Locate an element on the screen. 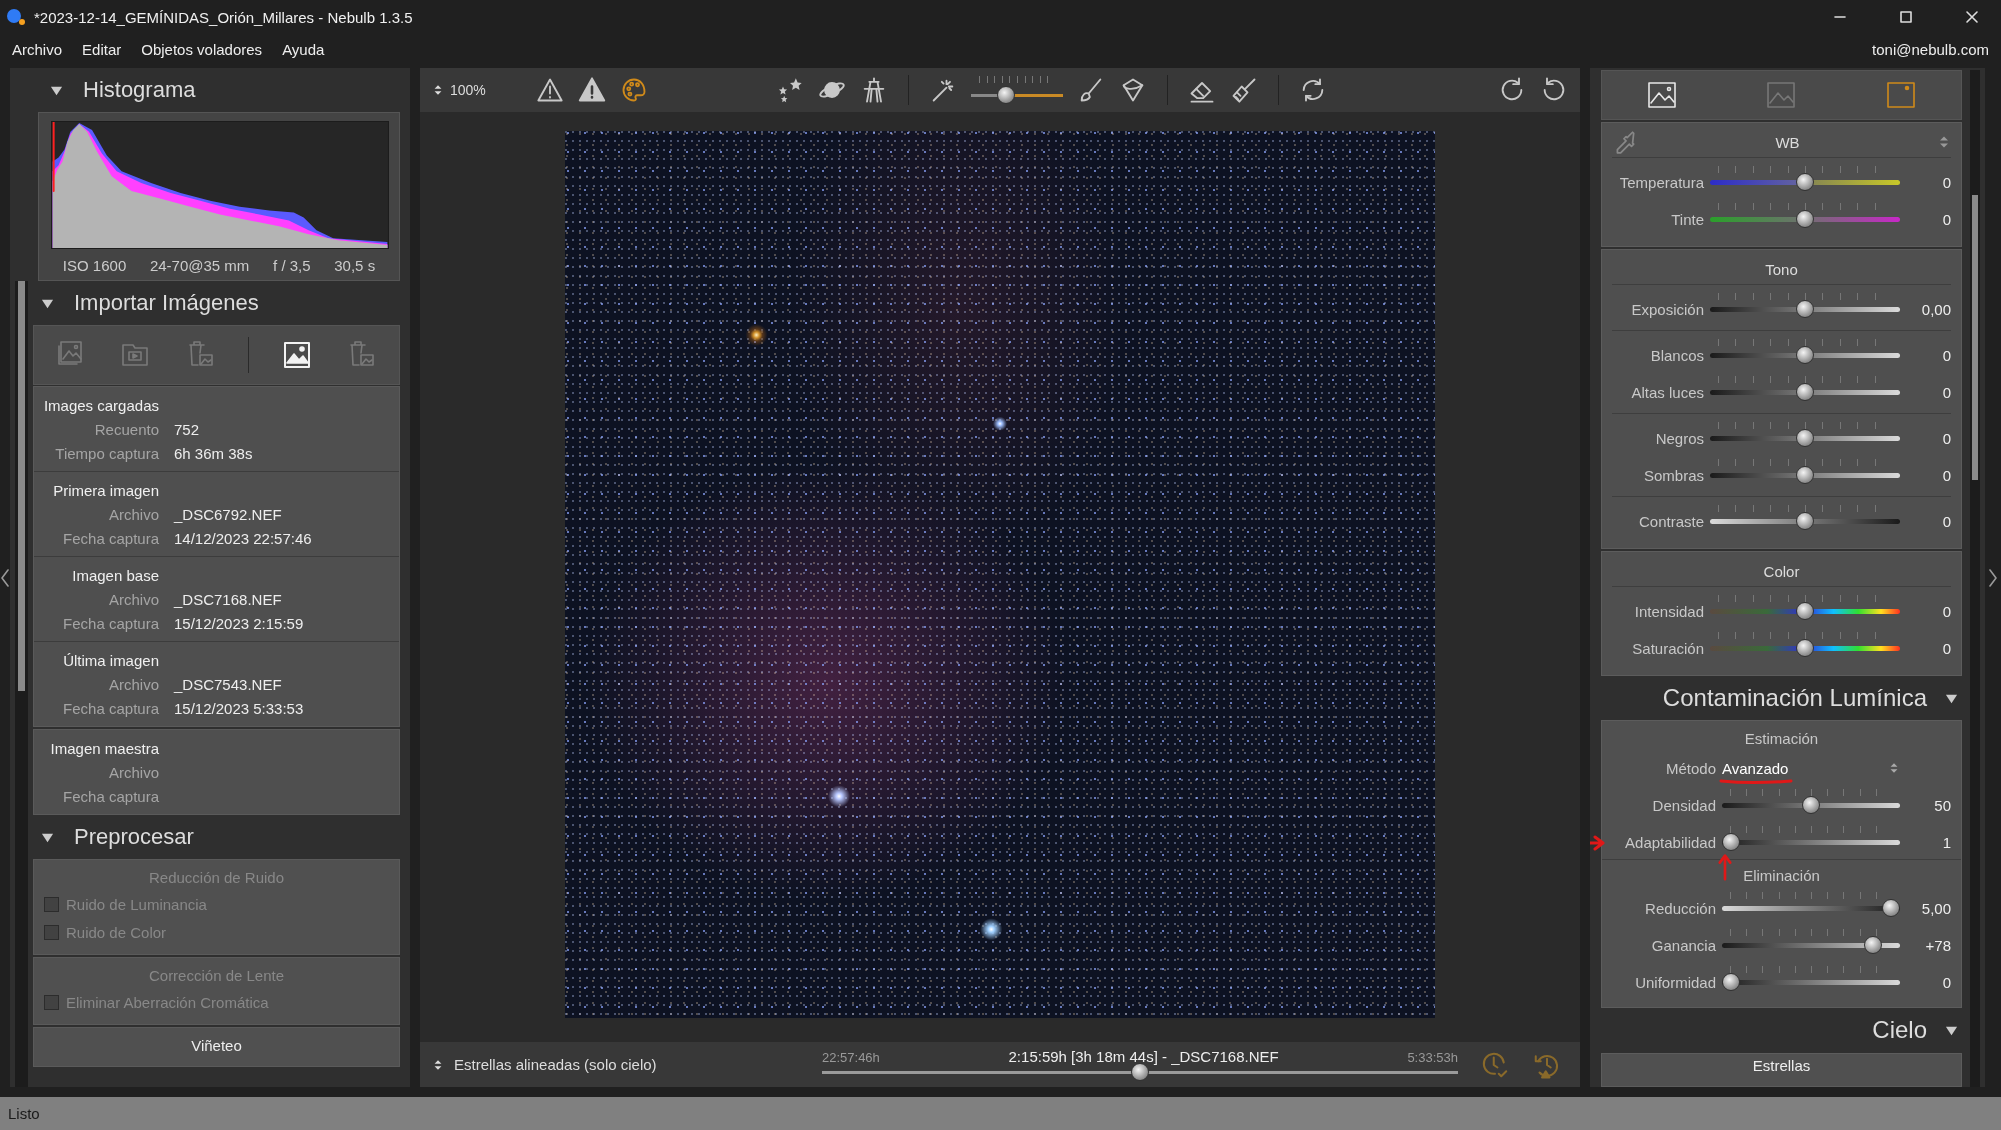  group-title: Última imagen is located at coordinates (110, 660).